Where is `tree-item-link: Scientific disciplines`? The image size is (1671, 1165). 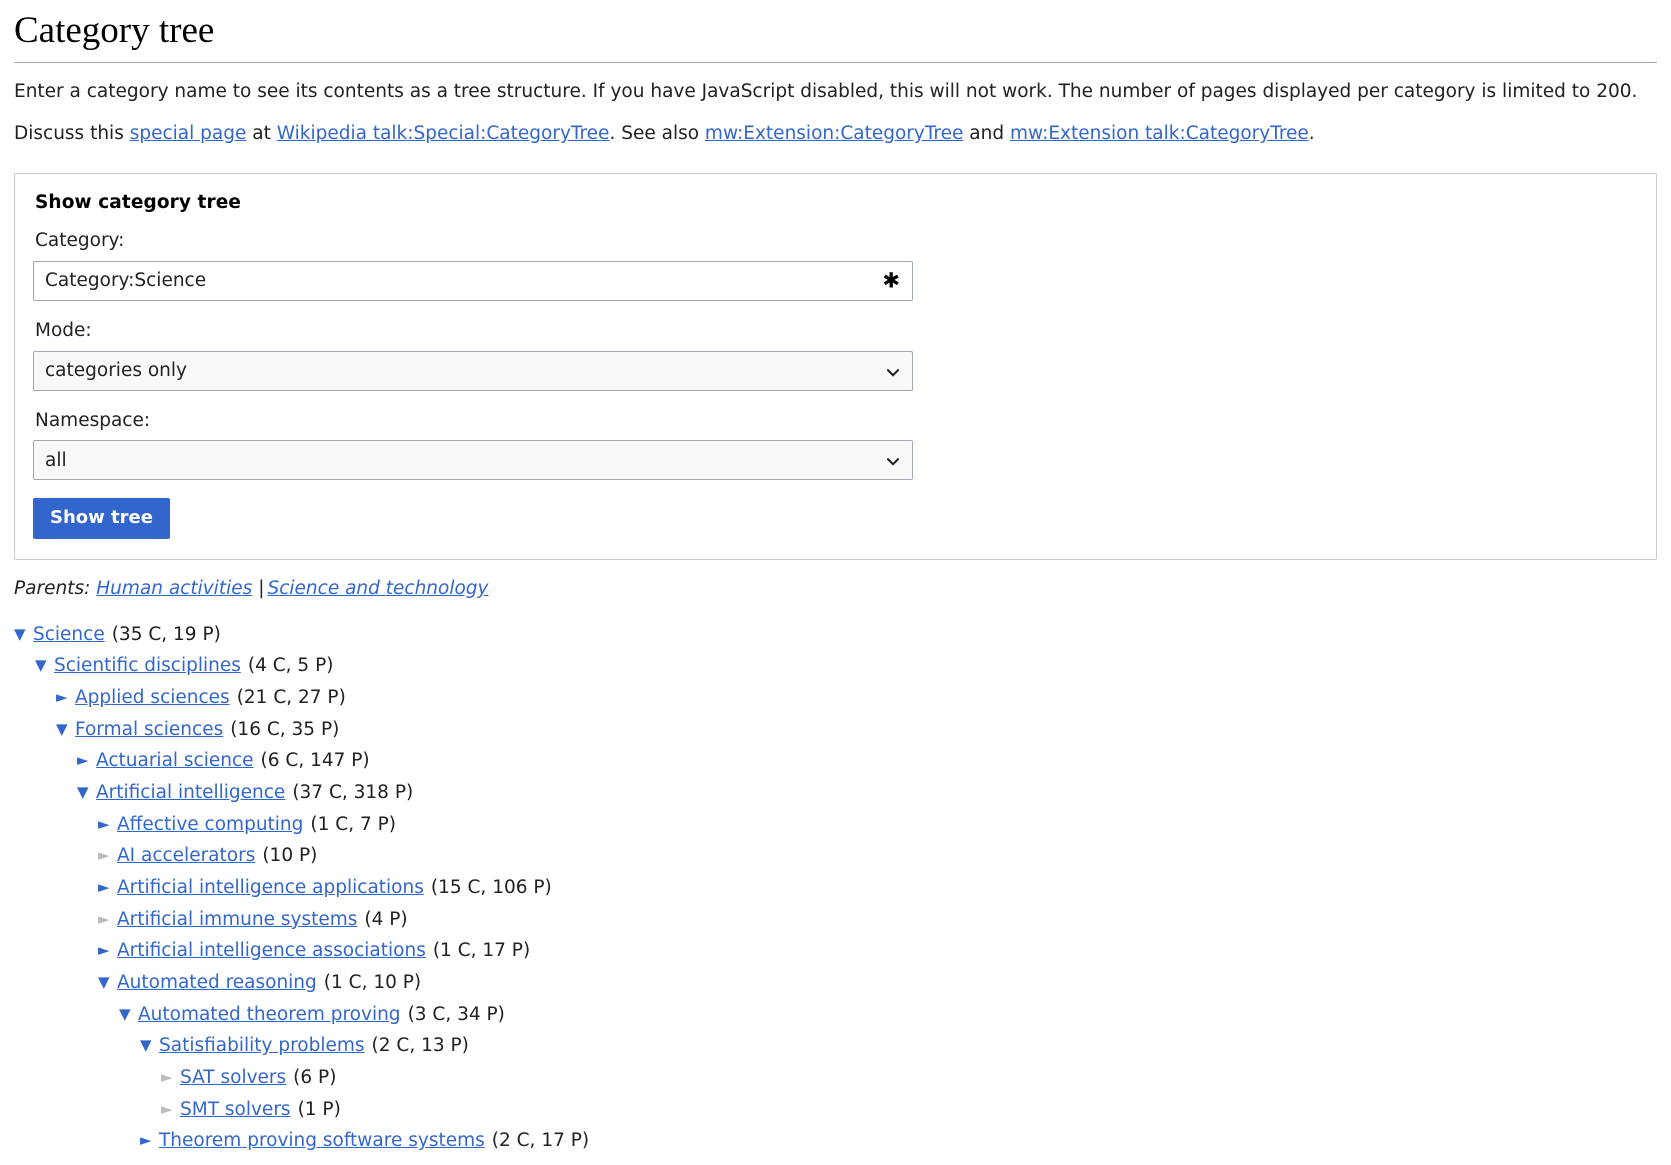 tree-item-link: Scientific disciplines is located at coordinates (147, 666).